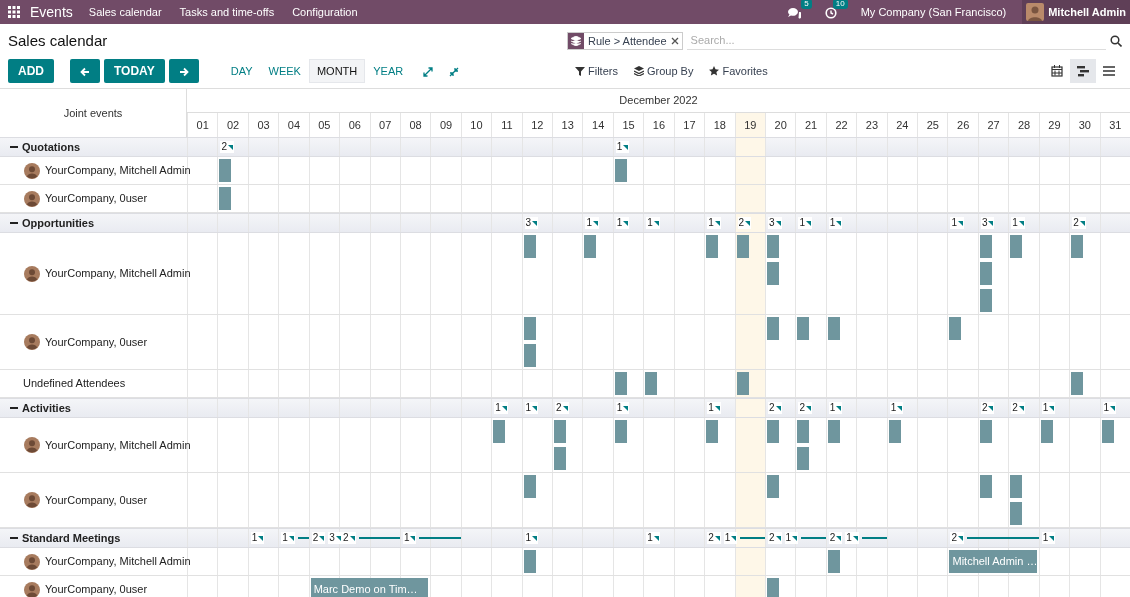 The height and width of the screenshot is (597, 1130). What do you see at coordinates (1116, 41) in the screenshot?
I see `search-icon` at bounding box center [1116, 41].